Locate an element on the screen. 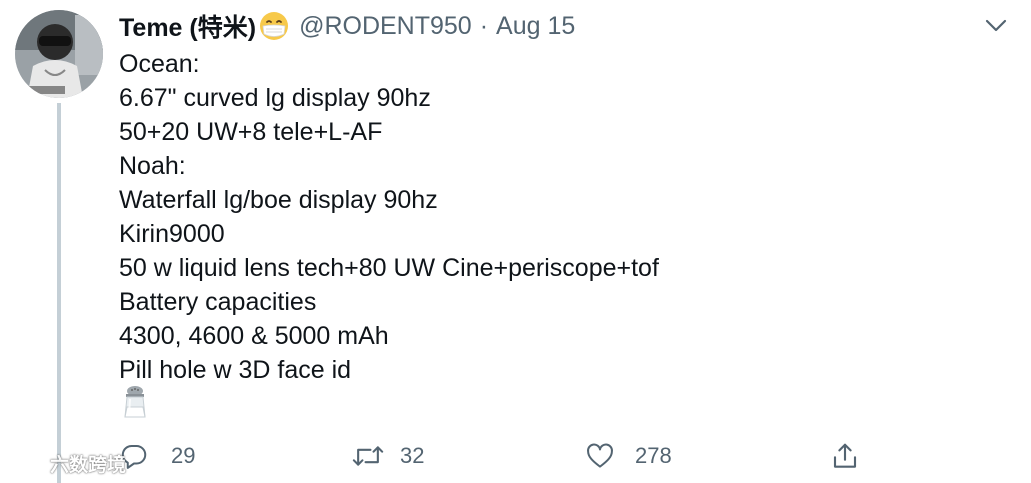  tweet-date: Aug 15 is located at coordinates (535, 26).